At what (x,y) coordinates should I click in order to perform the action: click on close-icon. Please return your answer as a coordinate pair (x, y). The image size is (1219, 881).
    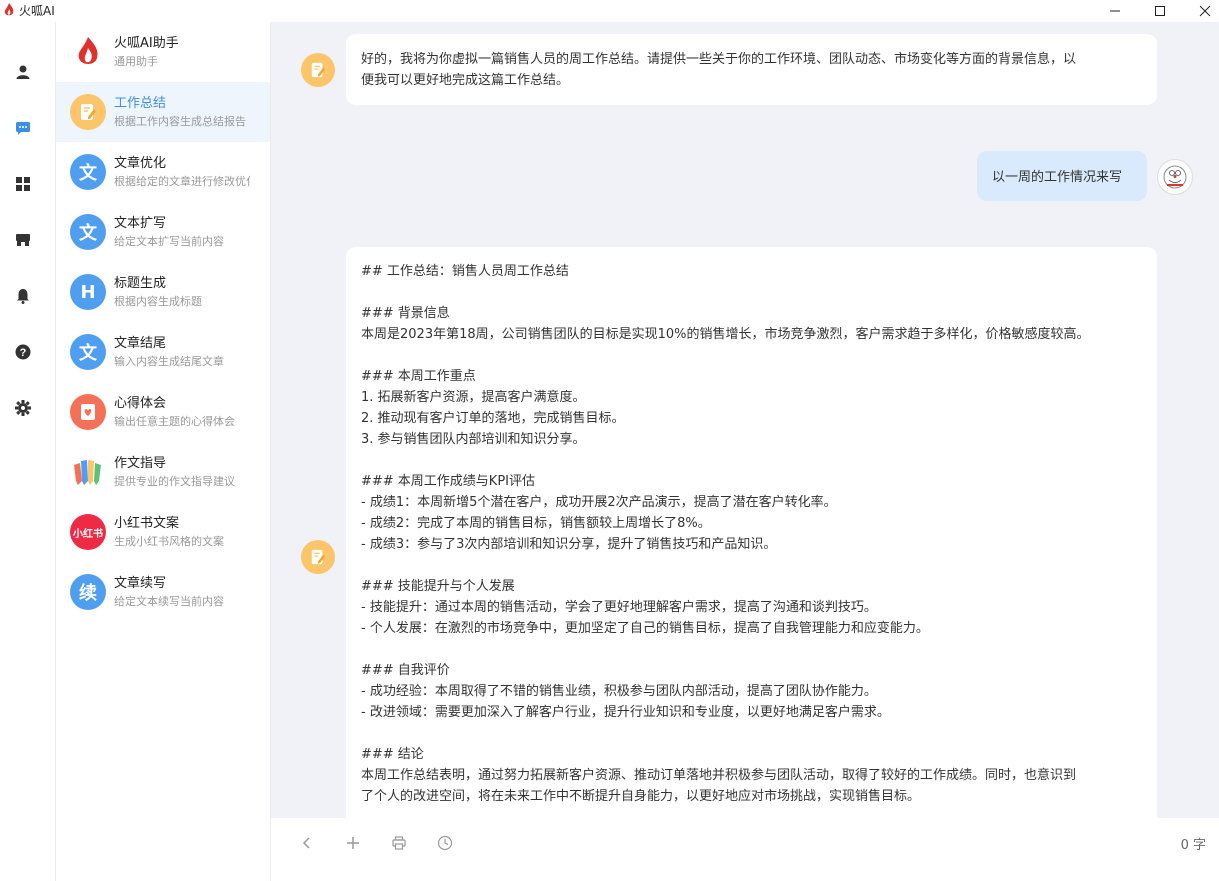
    Looking at the image, I should click on (1205, 11).